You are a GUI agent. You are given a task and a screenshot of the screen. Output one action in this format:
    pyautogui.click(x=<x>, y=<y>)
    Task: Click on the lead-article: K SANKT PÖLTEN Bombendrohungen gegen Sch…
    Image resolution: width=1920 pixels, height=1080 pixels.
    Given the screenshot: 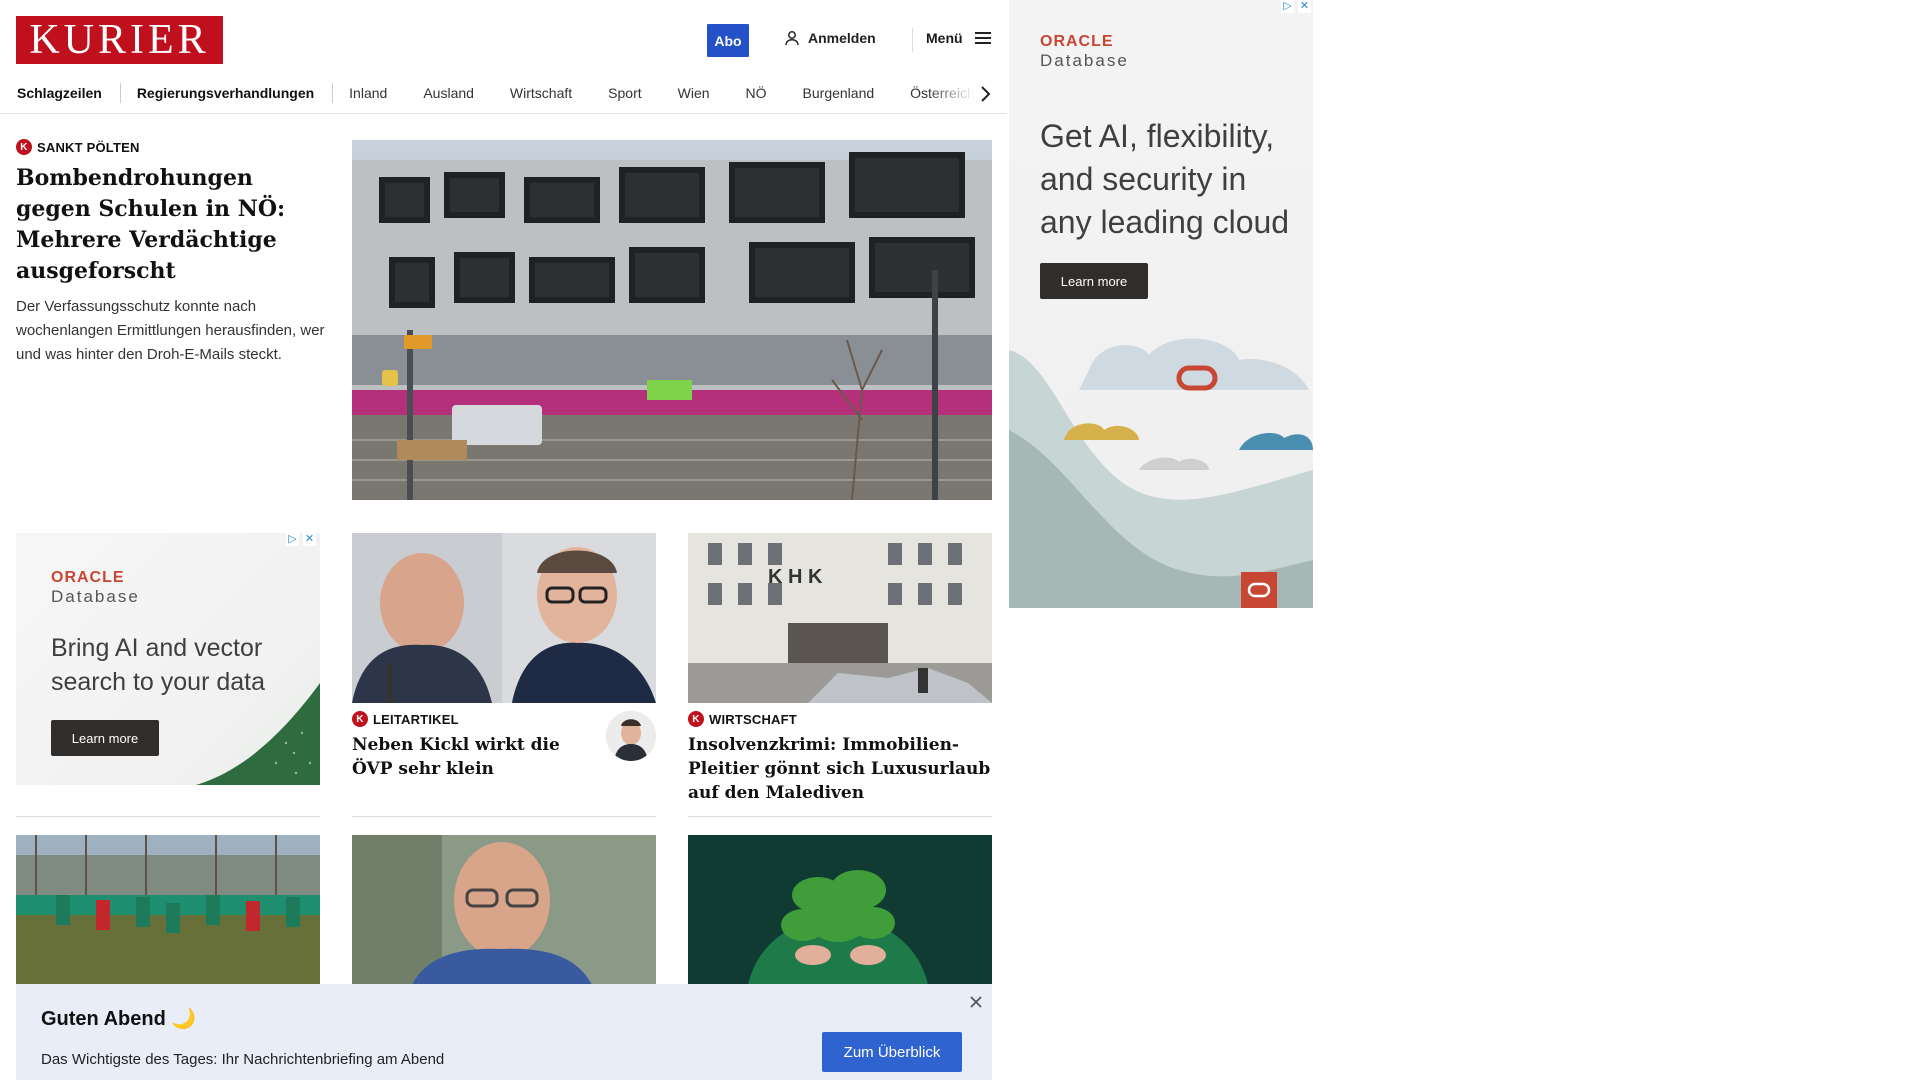 What is the action you would take?
    pyautogui.click(x=171, y=253)
    